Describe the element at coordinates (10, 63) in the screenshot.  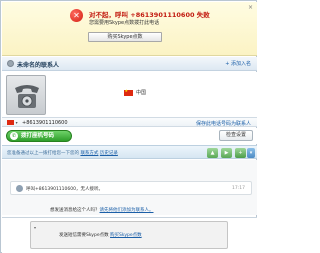
I see `status-icon` at that location.